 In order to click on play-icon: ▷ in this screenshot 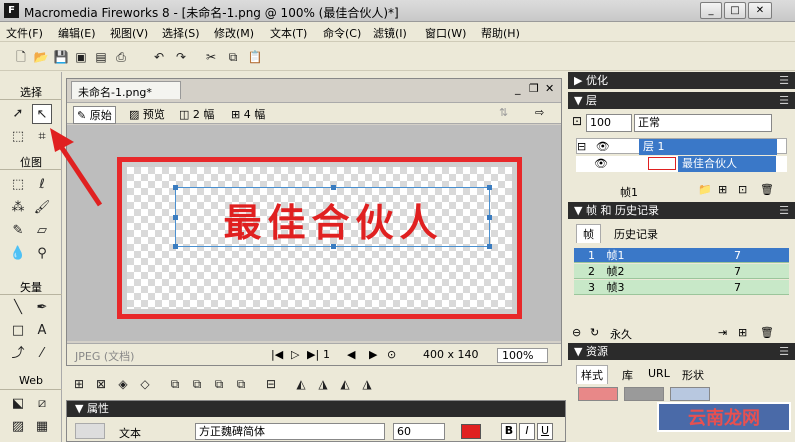, I will do `click(295, 354)`.